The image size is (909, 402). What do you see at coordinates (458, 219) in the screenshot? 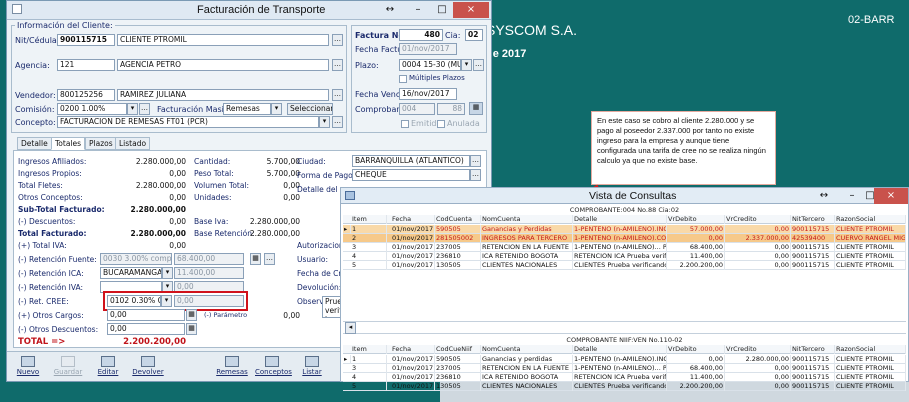
I see `column-header: CodCuenta` at bounding box center [458, 219].